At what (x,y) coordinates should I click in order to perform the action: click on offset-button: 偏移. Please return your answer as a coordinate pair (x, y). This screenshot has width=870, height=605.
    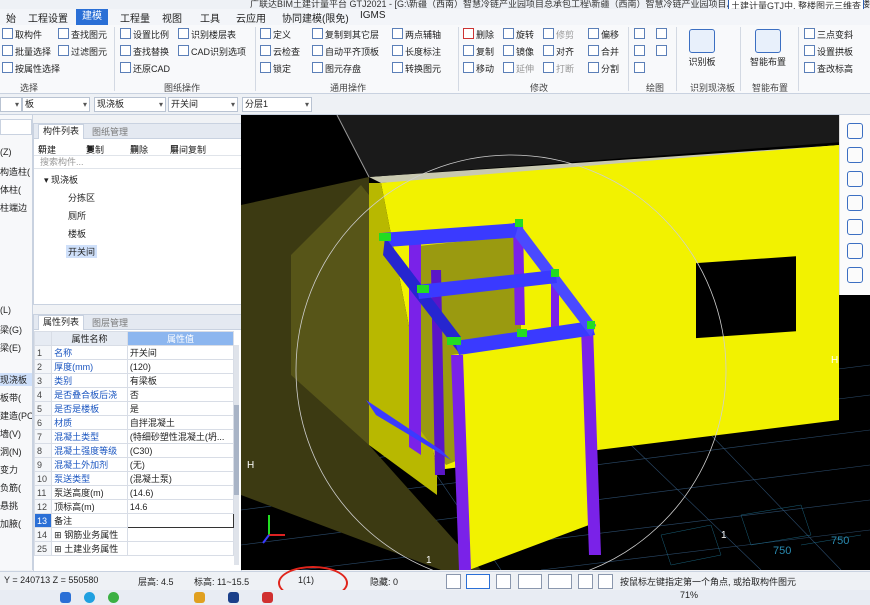
    Looking at the image, I should click on (603, 34).